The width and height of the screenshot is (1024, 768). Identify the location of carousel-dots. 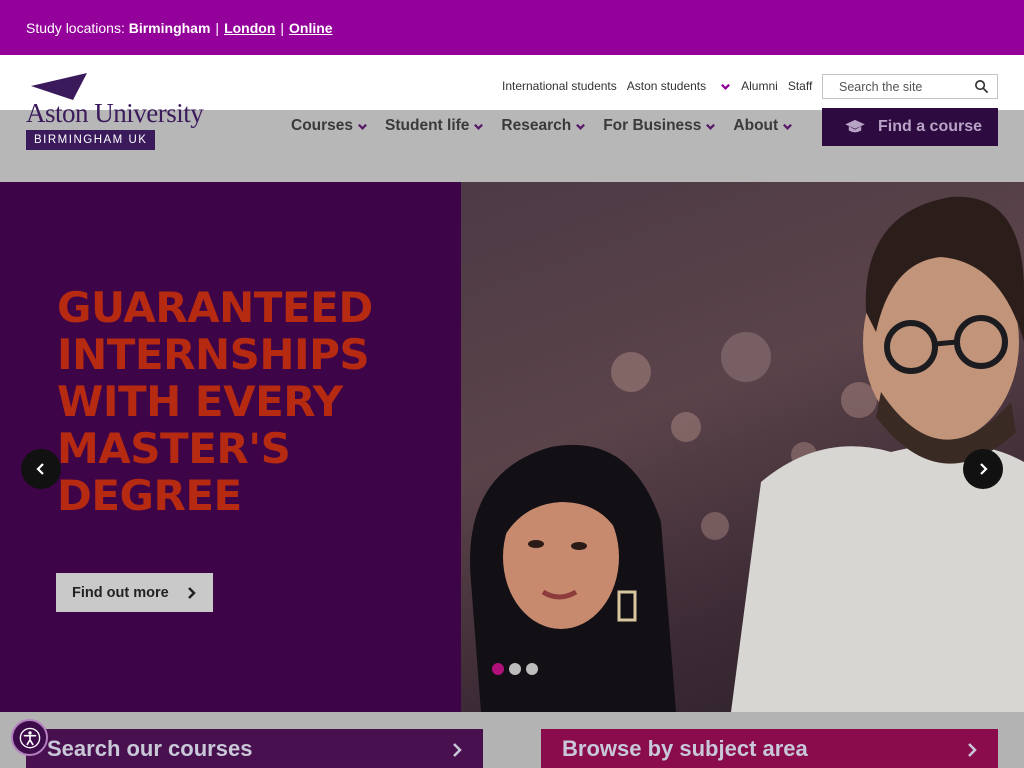
(515, 669).